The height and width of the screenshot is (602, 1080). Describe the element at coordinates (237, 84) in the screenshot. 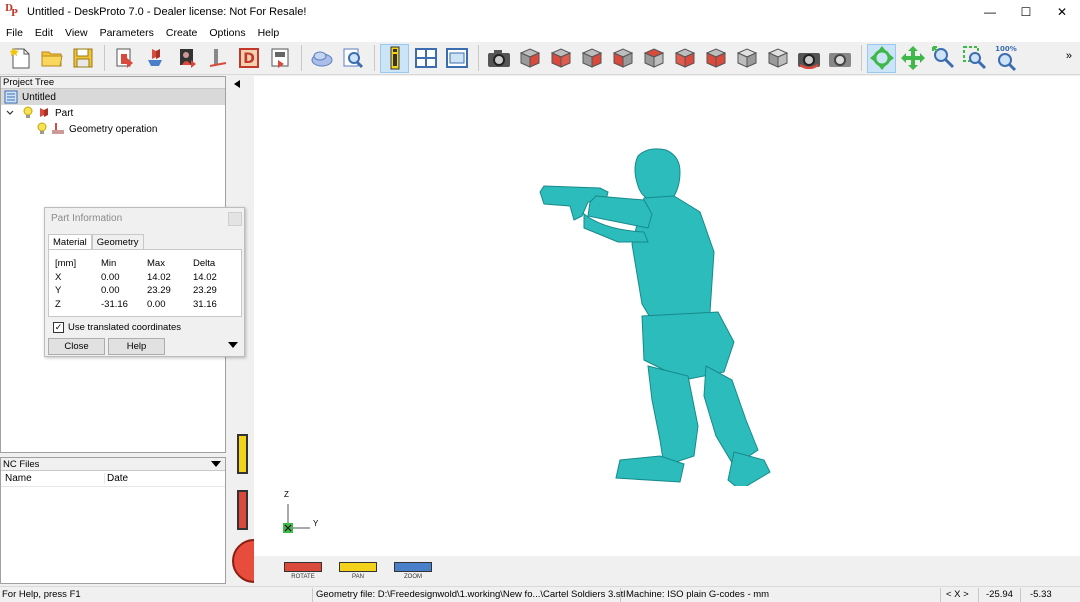

I see `collapse-left-arrow-icon` at that location.